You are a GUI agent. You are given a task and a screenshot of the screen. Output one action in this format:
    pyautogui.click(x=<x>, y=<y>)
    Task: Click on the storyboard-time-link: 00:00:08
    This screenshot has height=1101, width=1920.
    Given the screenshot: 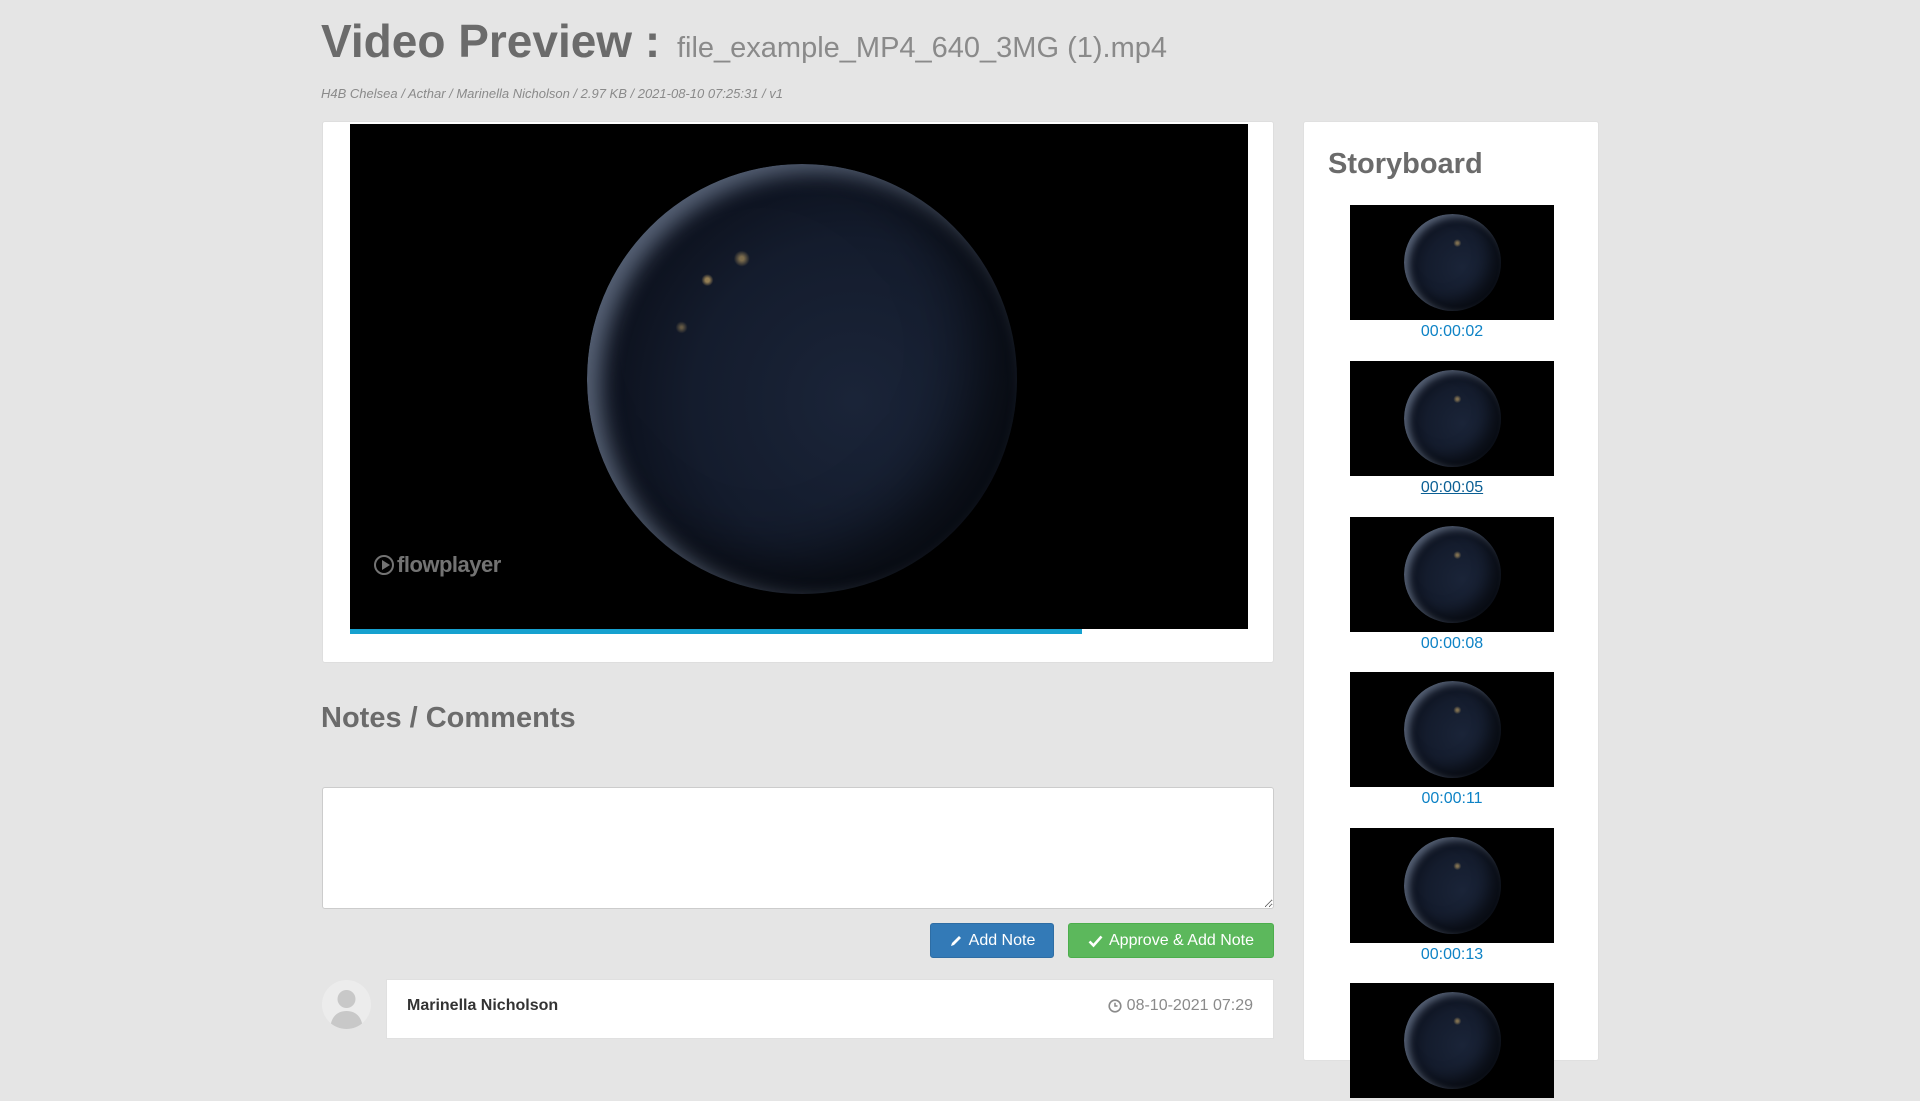 What is the action you would take?
    pyautogui.click(x=1452, y=644)
    